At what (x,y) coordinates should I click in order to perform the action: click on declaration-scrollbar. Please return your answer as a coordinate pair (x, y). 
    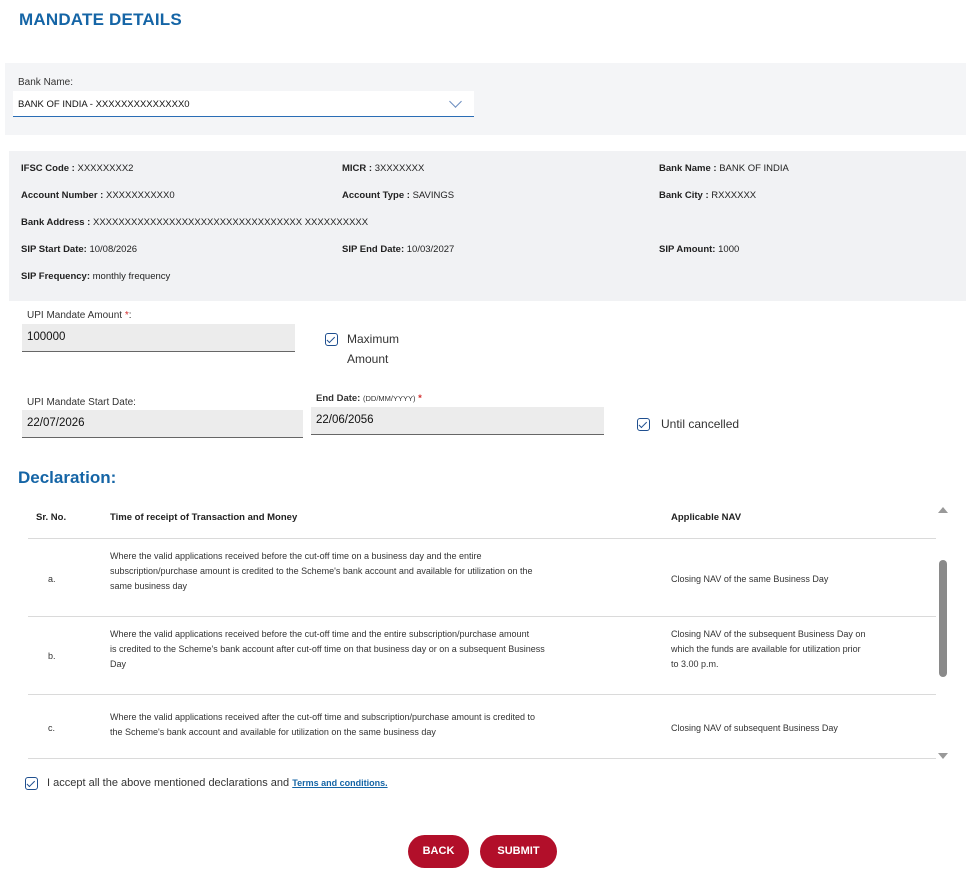
    Looking at the image, I should click on (943, 633).